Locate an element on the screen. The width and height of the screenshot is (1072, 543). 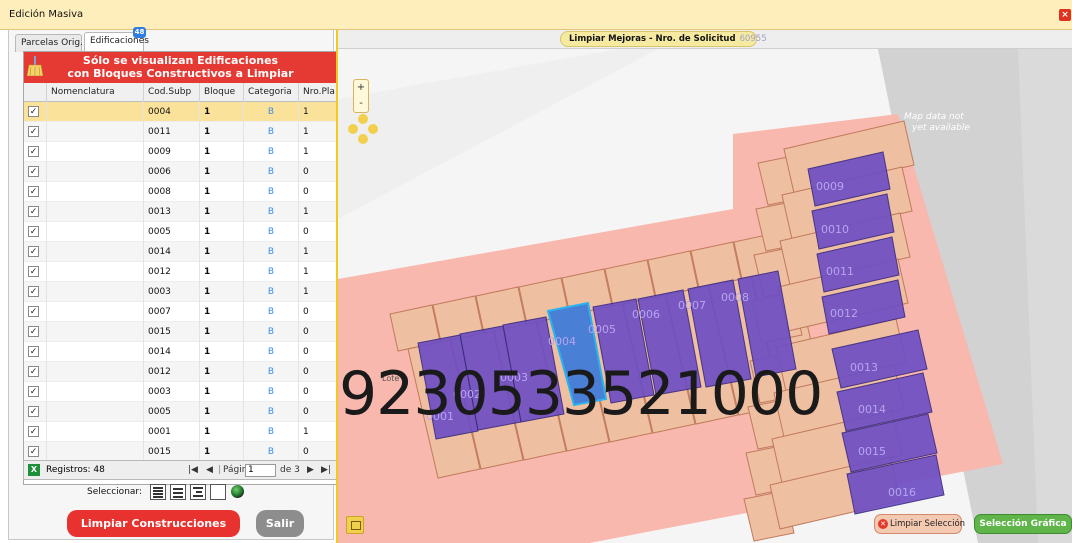
limpiar-construcciones-button: Limpiar Construcciones is located at coordinates (153, 523).